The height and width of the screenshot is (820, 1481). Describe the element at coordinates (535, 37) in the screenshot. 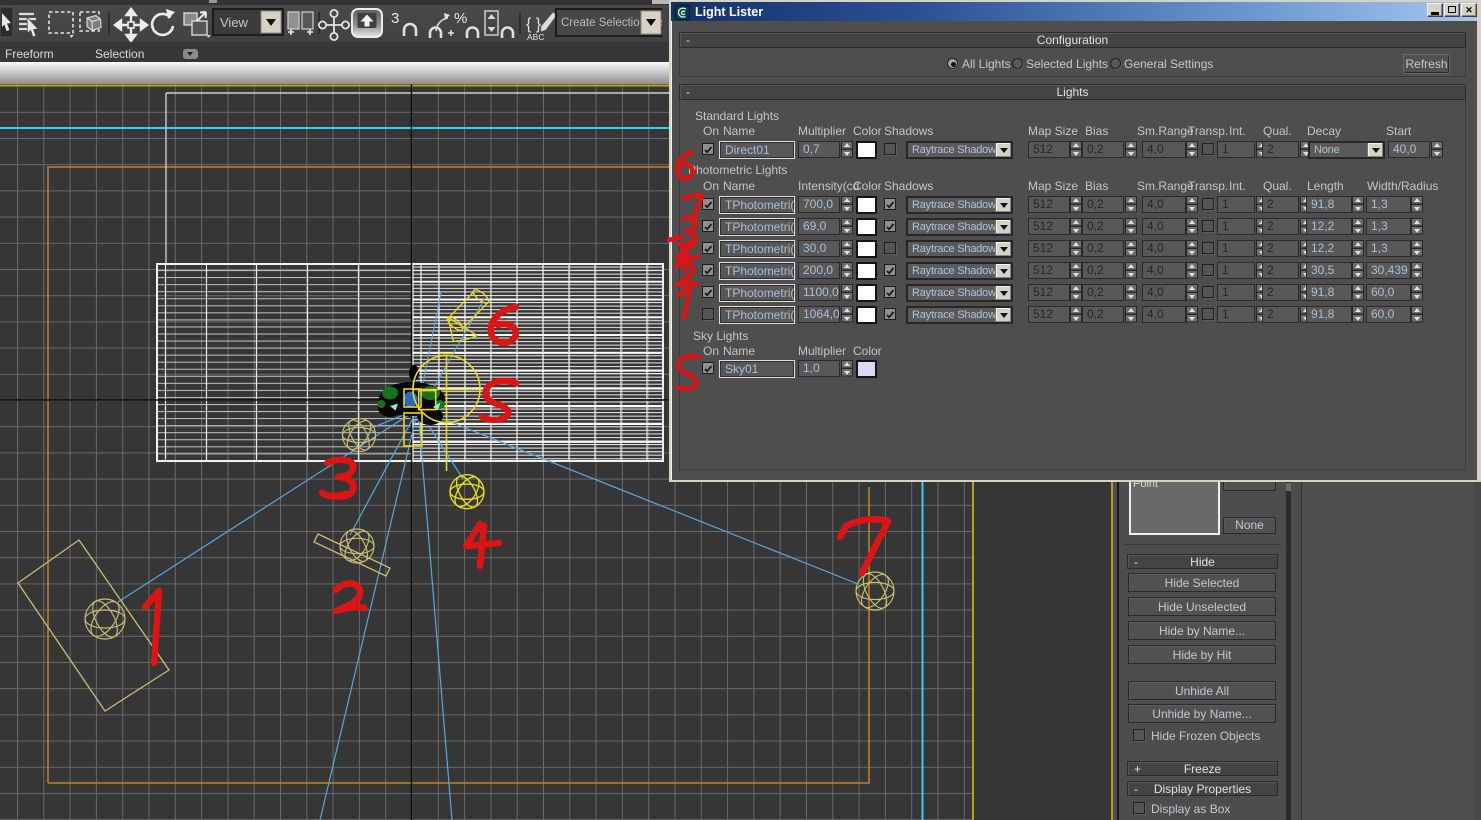

I see `svg-text: ABC` at that location.